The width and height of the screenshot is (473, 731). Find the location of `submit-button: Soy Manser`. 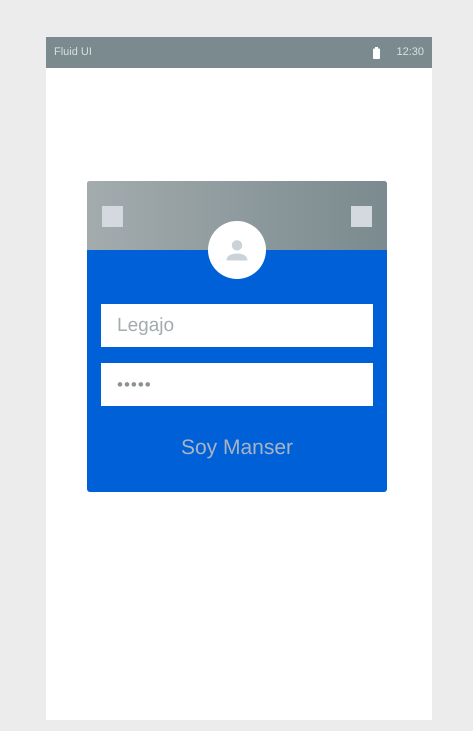

submit-button: Soy Manser is located at coordinates (237, 448).